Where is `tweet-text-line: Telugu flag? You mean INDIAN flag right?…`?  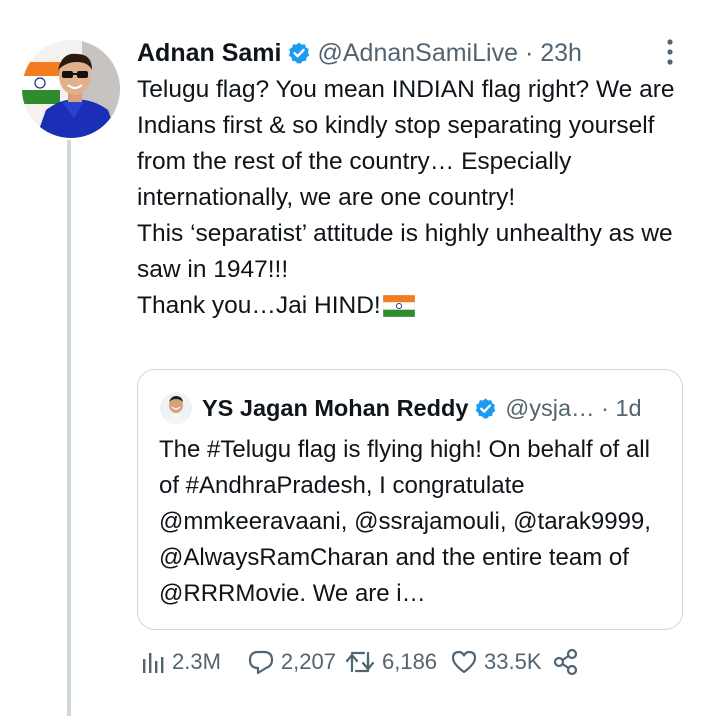 tweet-text-line: Telugu flag? You mean INDIAN flag right?… is located at coordinates (406, 143).